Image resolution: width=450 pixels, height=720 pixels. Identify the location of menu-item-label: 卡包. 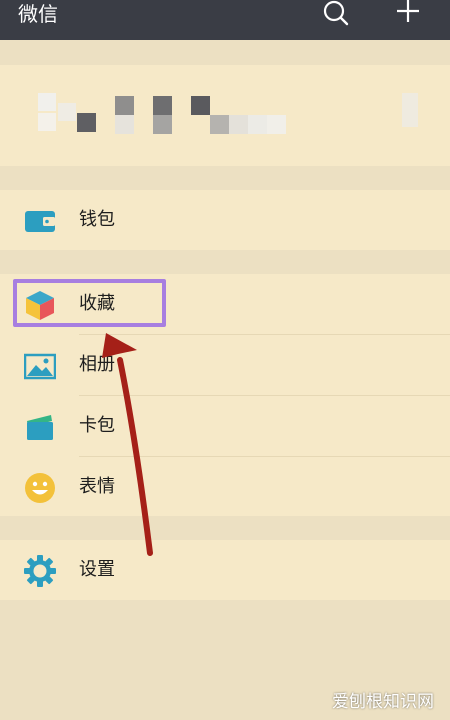
(97, 425).